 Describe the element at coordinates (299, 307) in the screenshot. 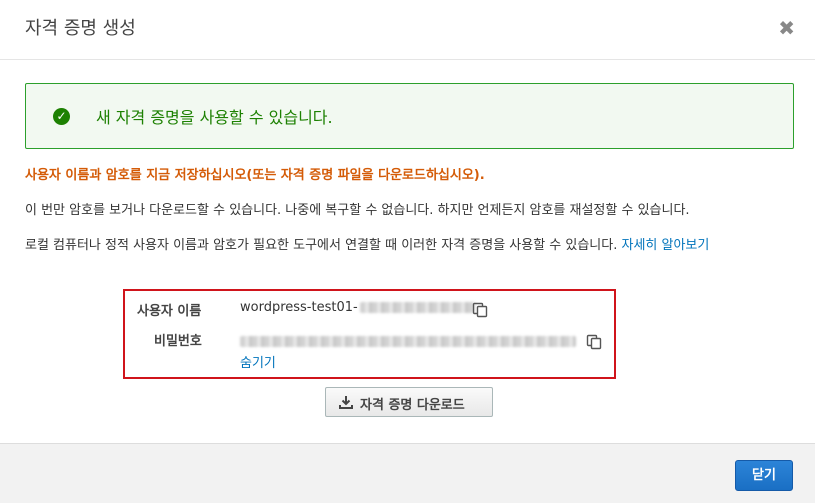

I see `username-text: wordpress-test01-` at that location.